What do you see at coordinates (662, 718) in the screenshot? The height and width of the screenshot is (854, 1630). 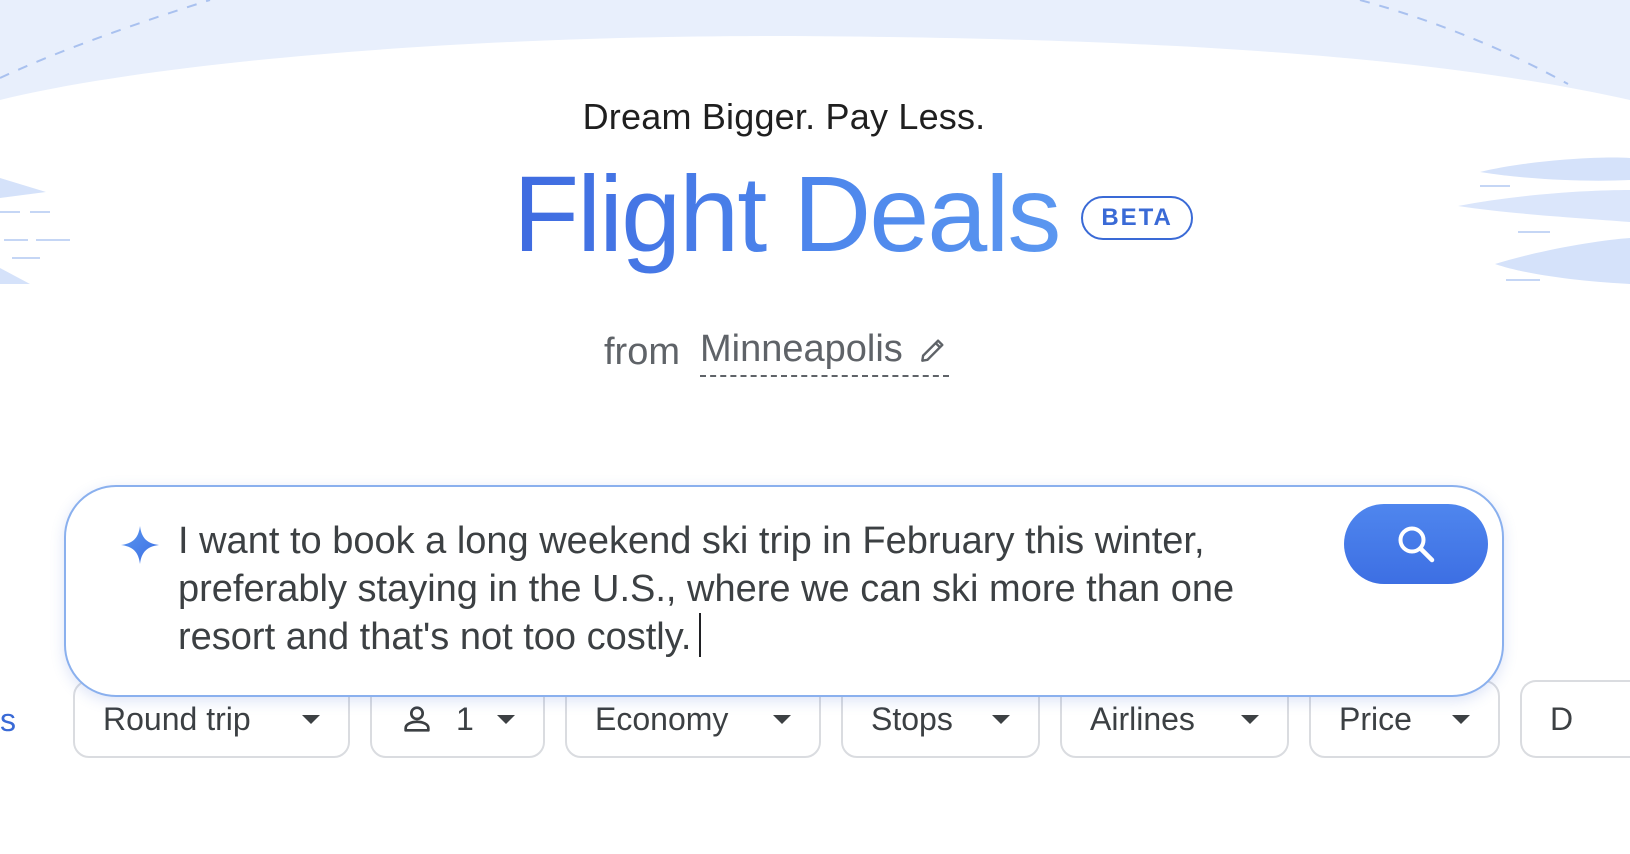 I see `cabin-class-label: Economy` at bounding box center [662, 718].